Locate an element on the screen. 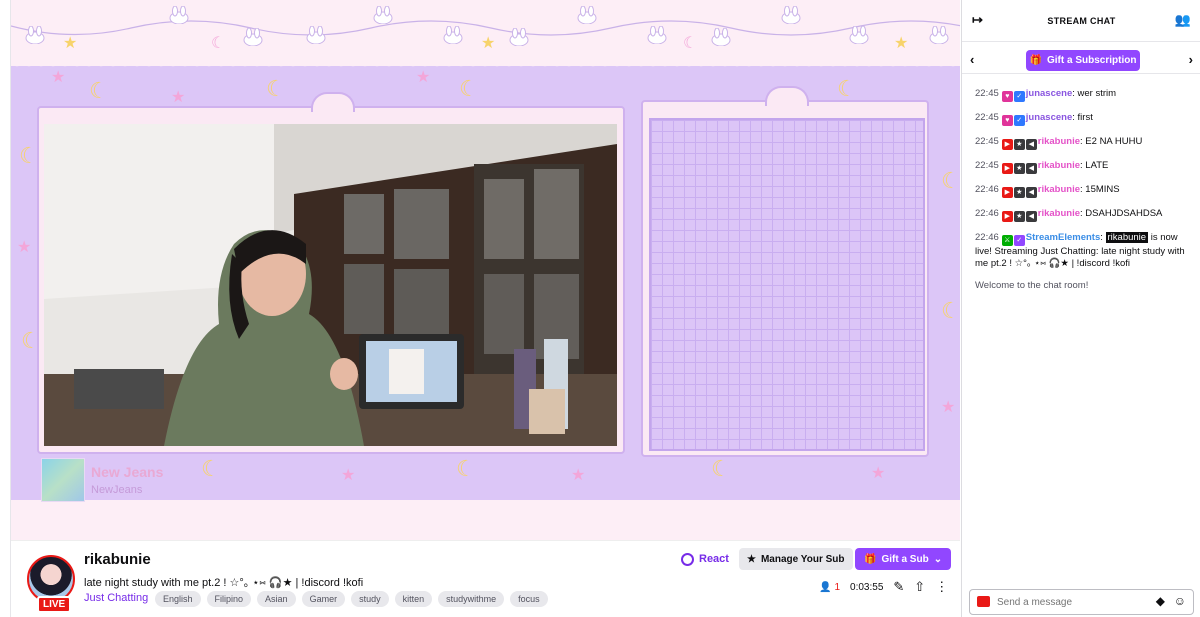 The width and height of the screenshot is (1200, 617). chat-input-box: ◆ ☺ is located at coordinates (1081, 602).